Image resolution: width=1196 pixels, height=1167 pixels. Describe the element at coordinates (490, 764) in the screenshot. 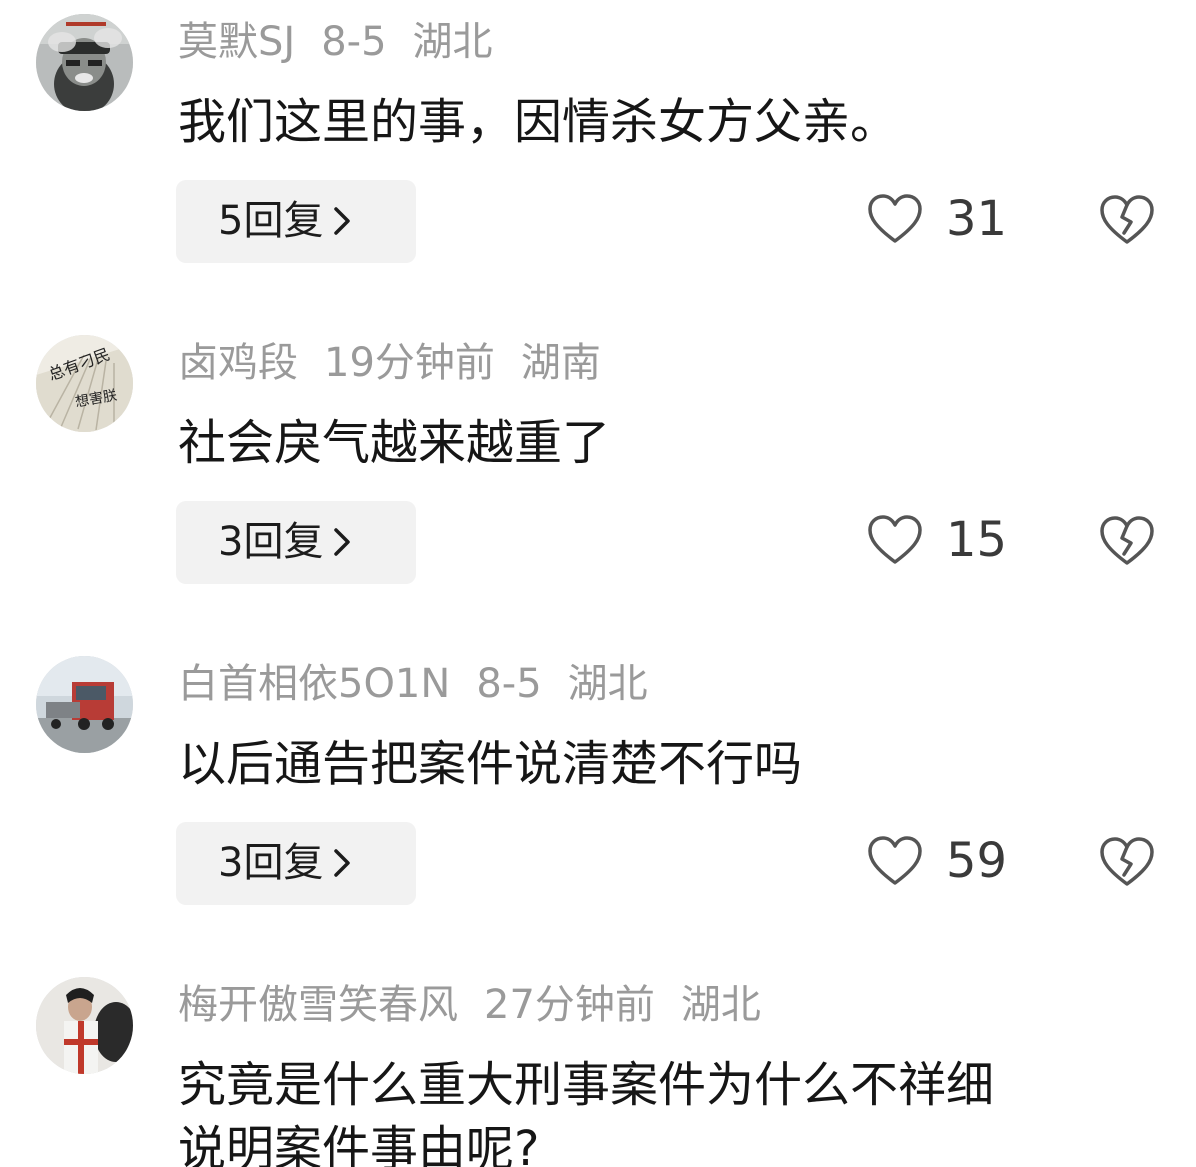

I see `comment-text: 以后通告把案件说清楚不行吗` at that location.